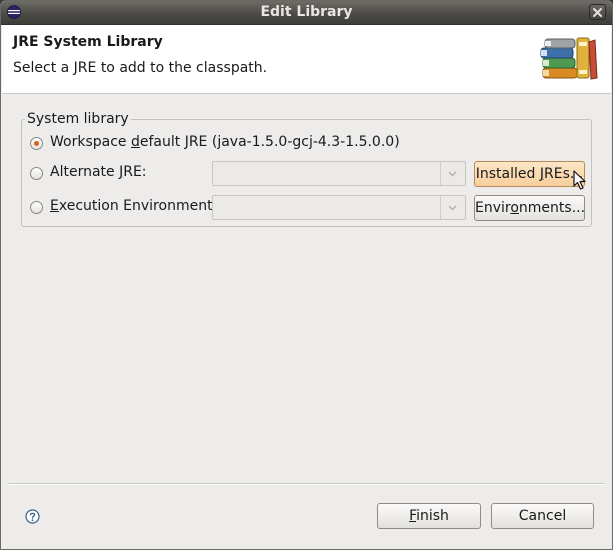 Image resolution: width=613 pixels, height=550 pixels. What do you see at coordinates (339, 207) in the screenshot?
I see `execution-environment-combo` at bounding box center [339, 207].